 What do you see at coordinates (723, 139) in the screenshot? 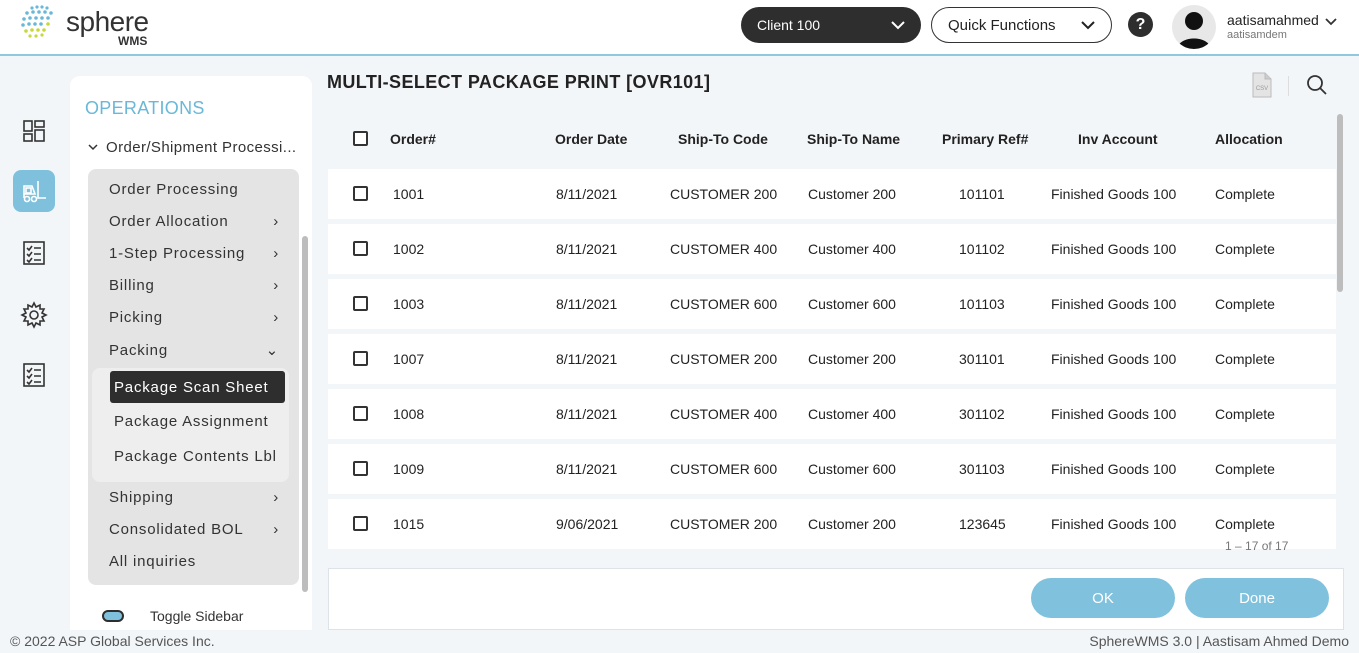
I see `column-header-ship-to-code: Ship-To Code` at bounding box center [723, 139].